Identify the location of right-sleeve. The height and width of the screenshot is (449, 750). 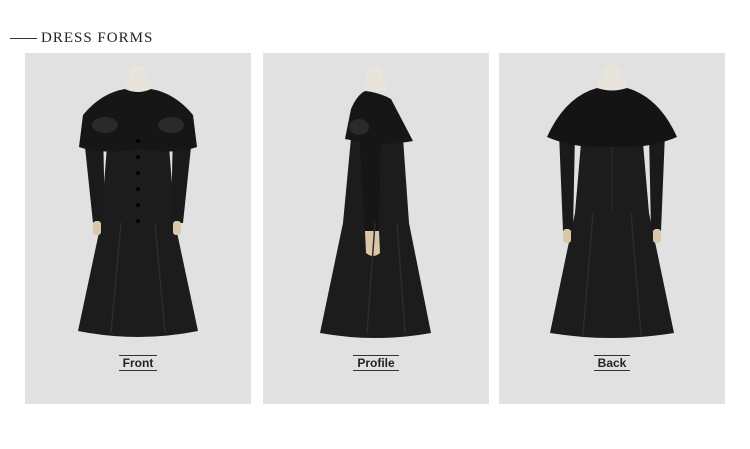
(657, 182).